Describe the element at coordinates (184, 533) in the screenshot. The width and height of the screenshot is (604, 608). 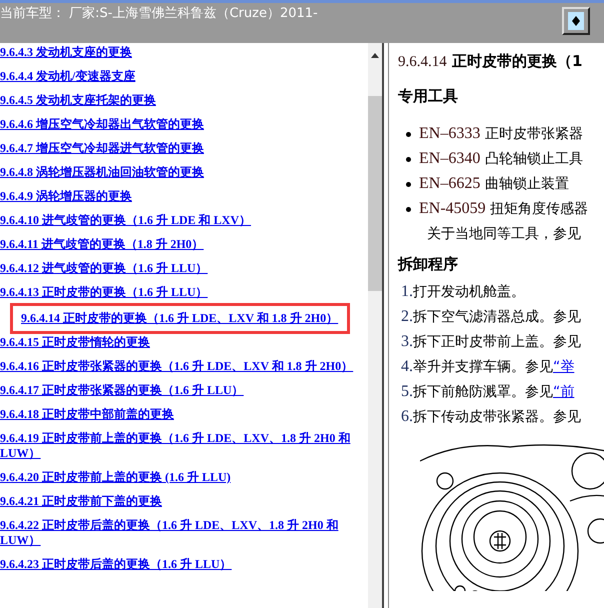
I see `toc-link: 9.6.4.22 正时皮带后盖的更换（1.6 升 LDE、LXV、1.8 升 2H0 和 LUW）` at that location.